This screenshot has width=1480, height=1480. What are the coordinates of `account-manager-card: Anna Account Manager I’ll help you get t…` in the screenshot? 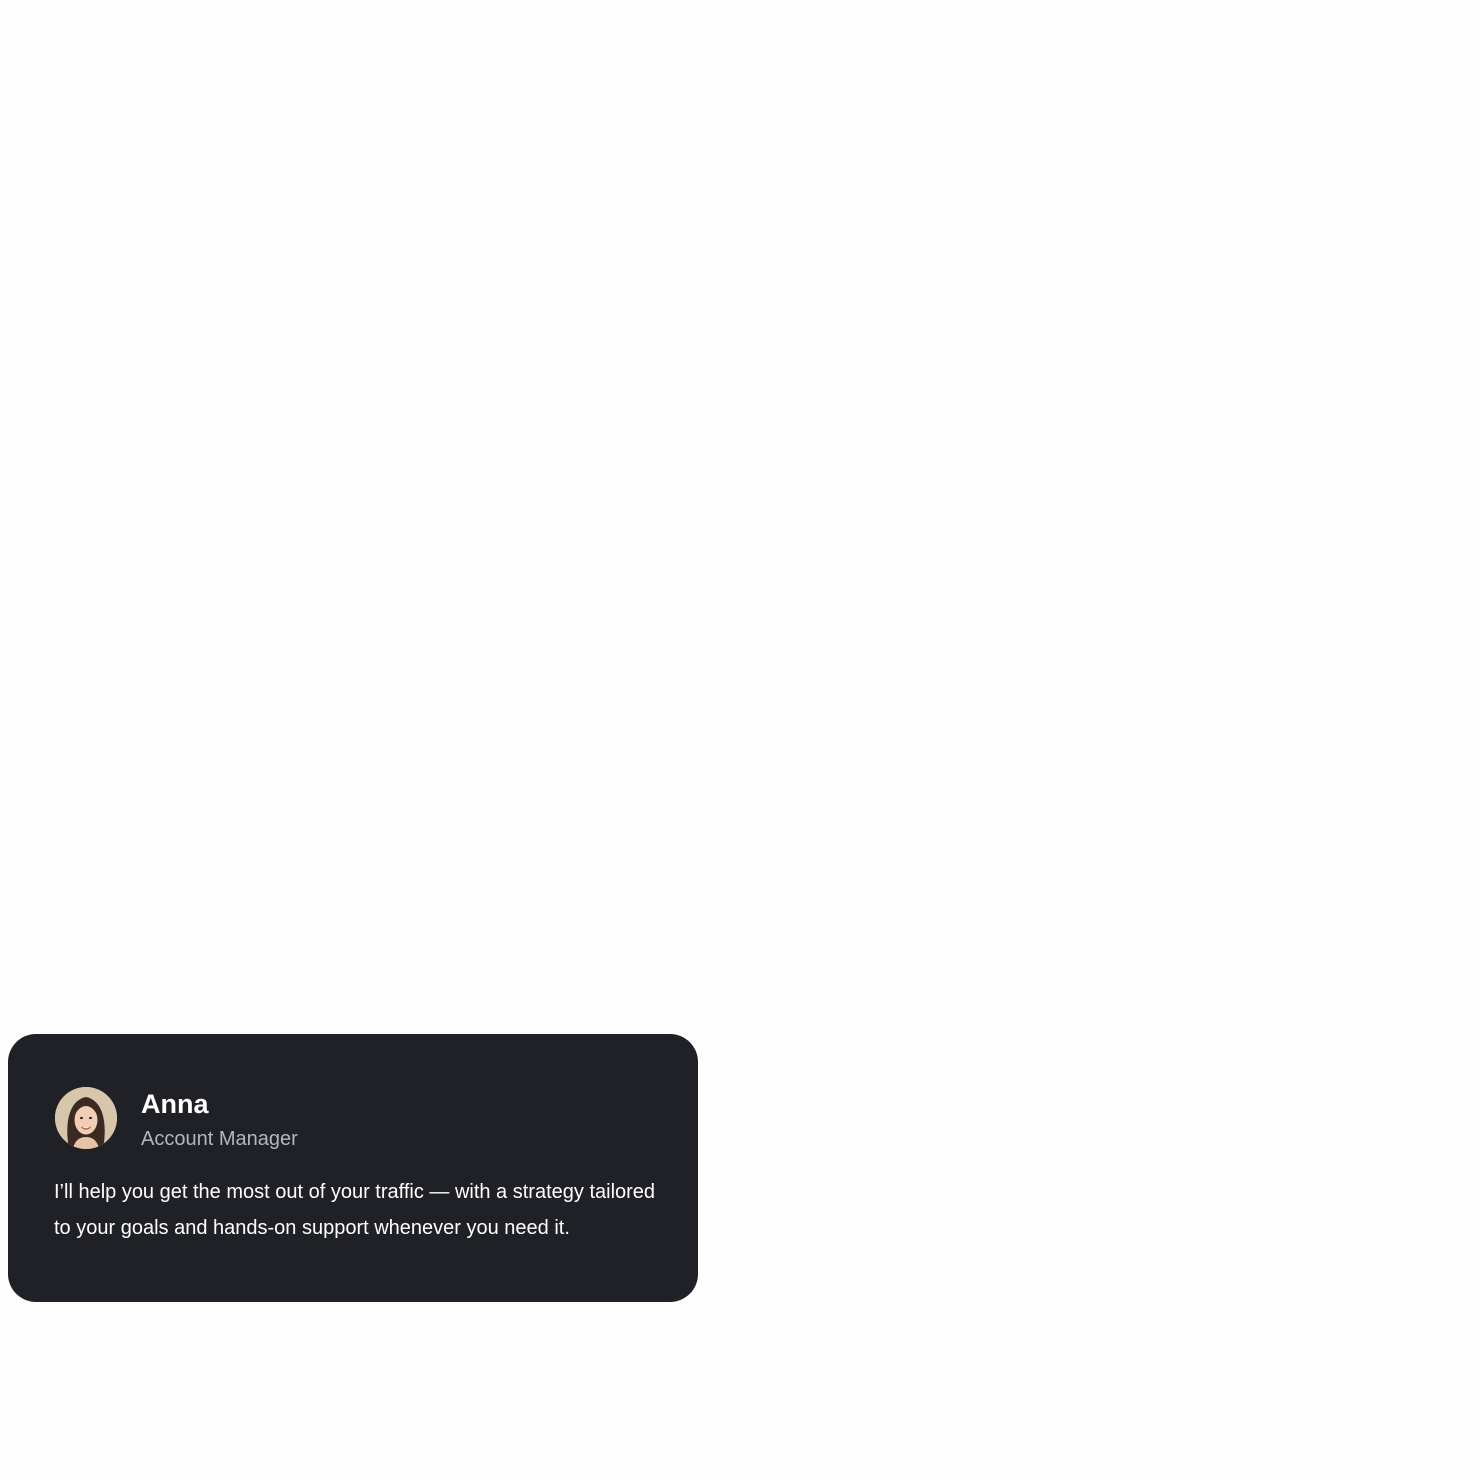 It's located at (353, 1168).